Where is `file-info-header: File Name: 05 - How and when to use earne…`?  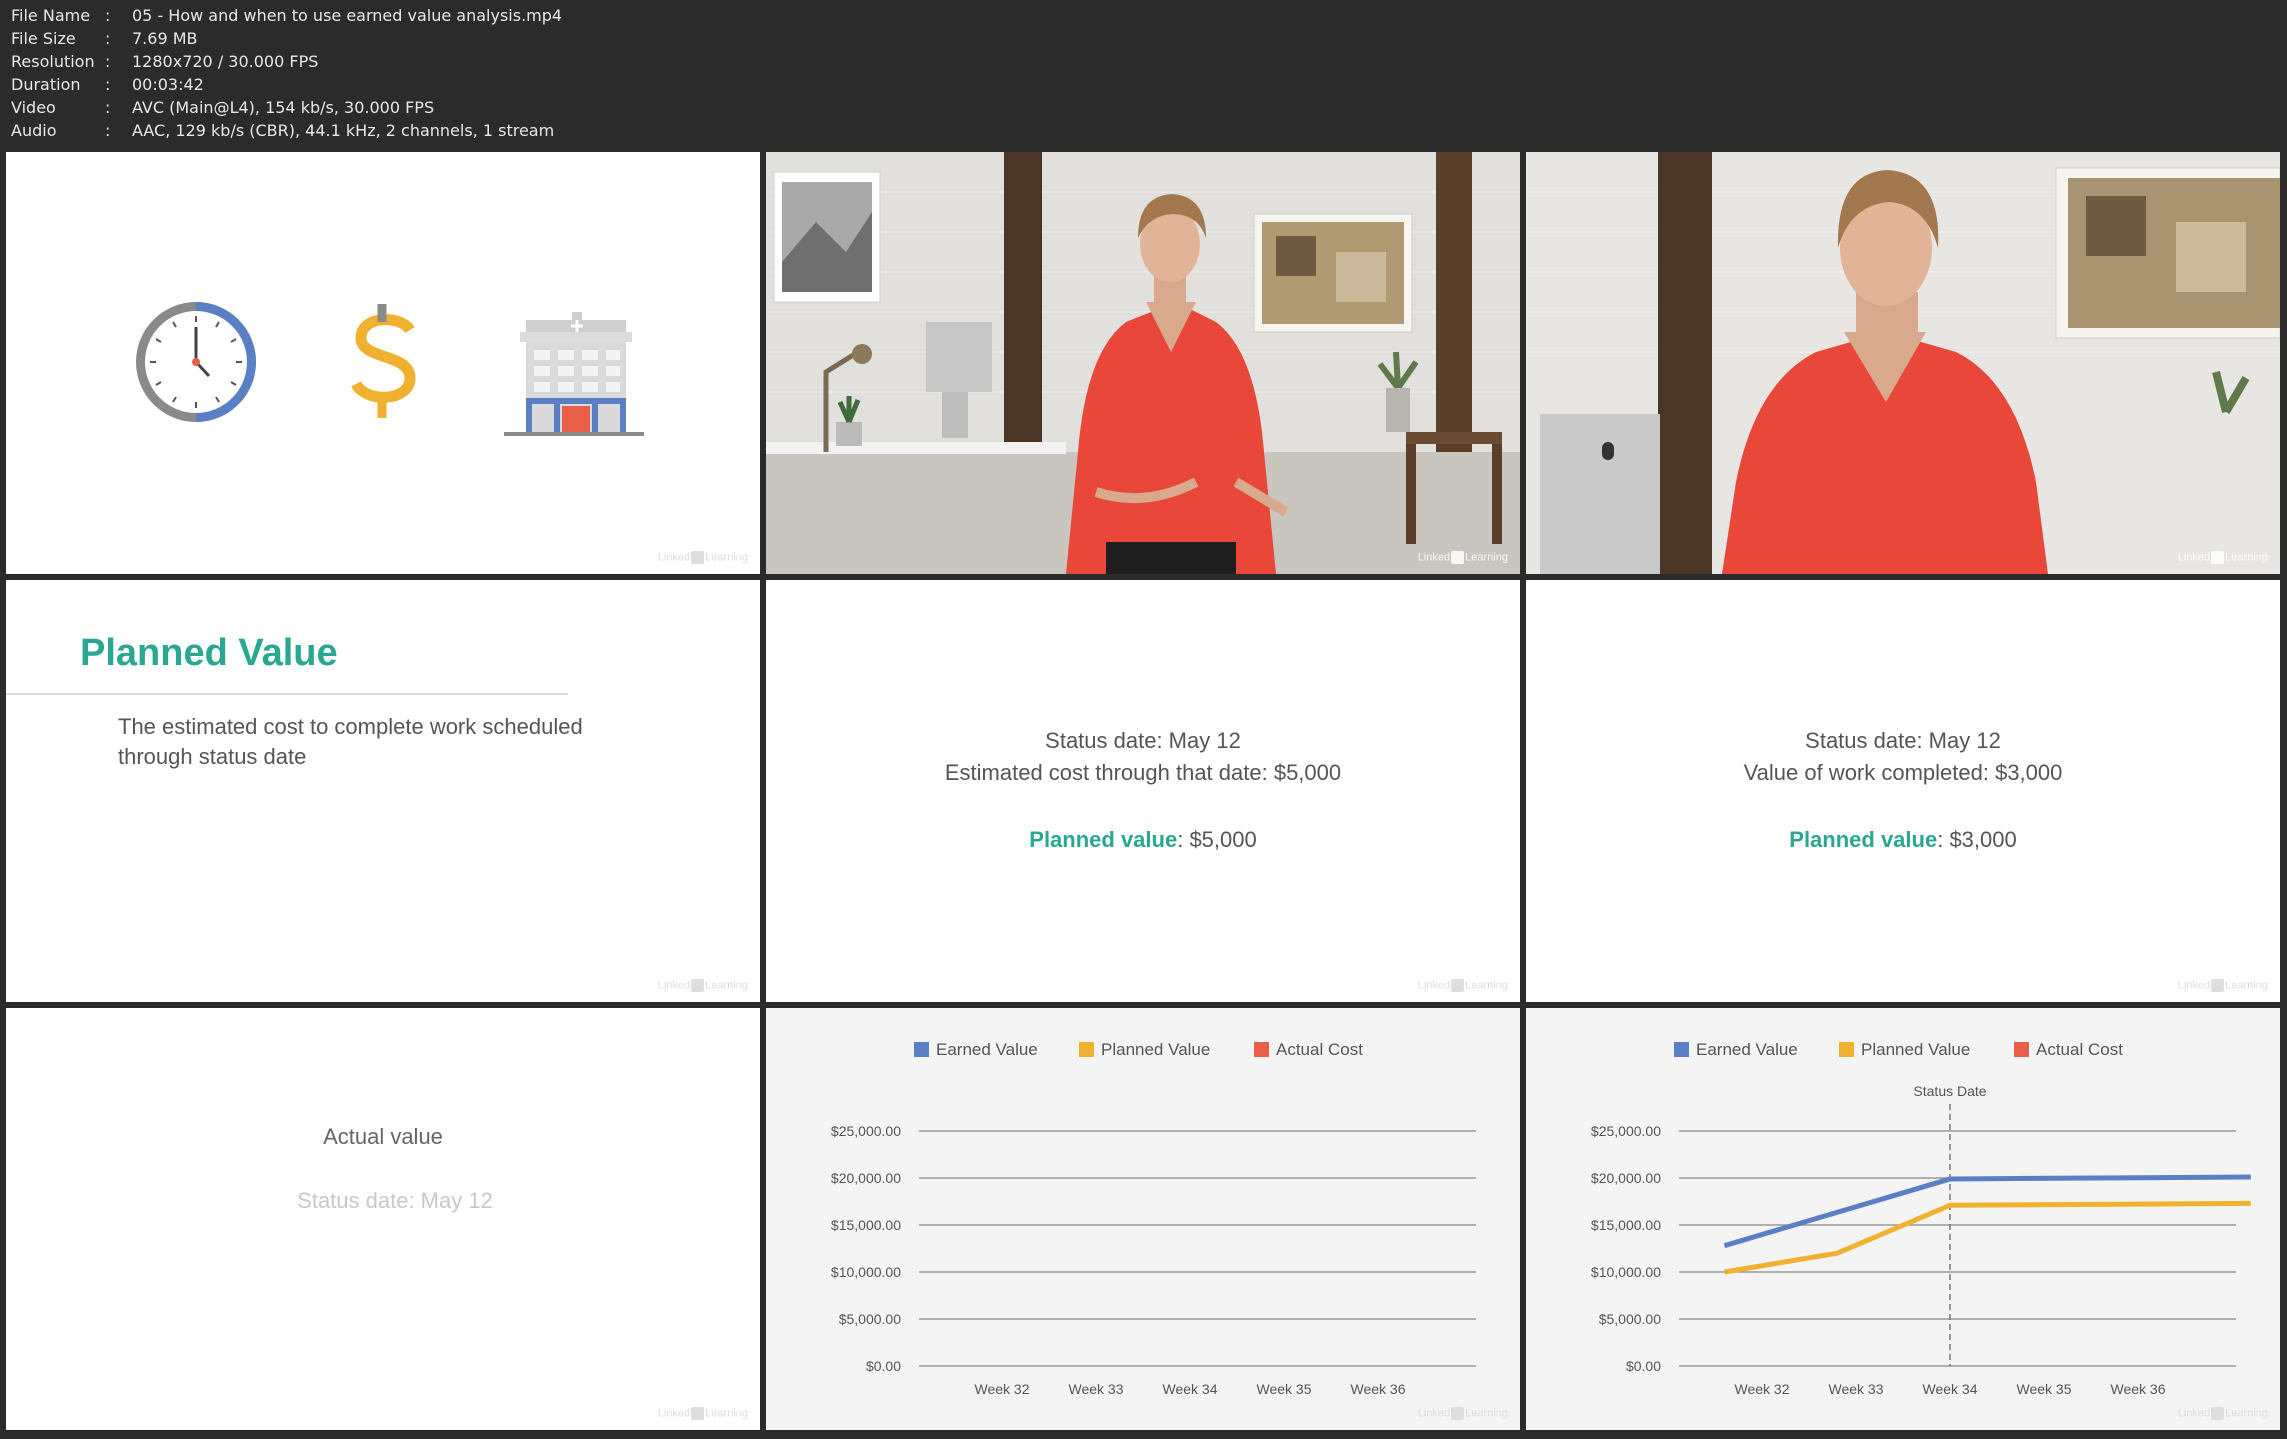 file-info-header: File Name: 05 - How and when to use earne… is located at coordinates (1143, 75).